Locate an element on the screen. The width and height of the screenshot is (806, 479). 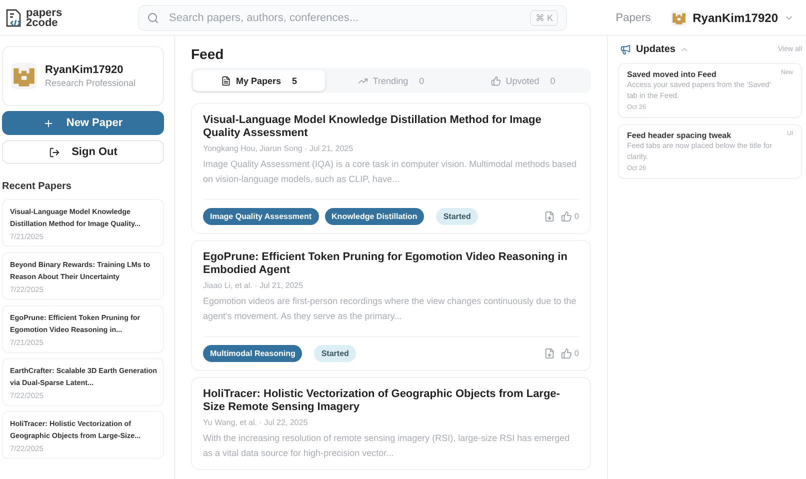
feed-tab: My Papers 5 is located at coordinates (259, 80).